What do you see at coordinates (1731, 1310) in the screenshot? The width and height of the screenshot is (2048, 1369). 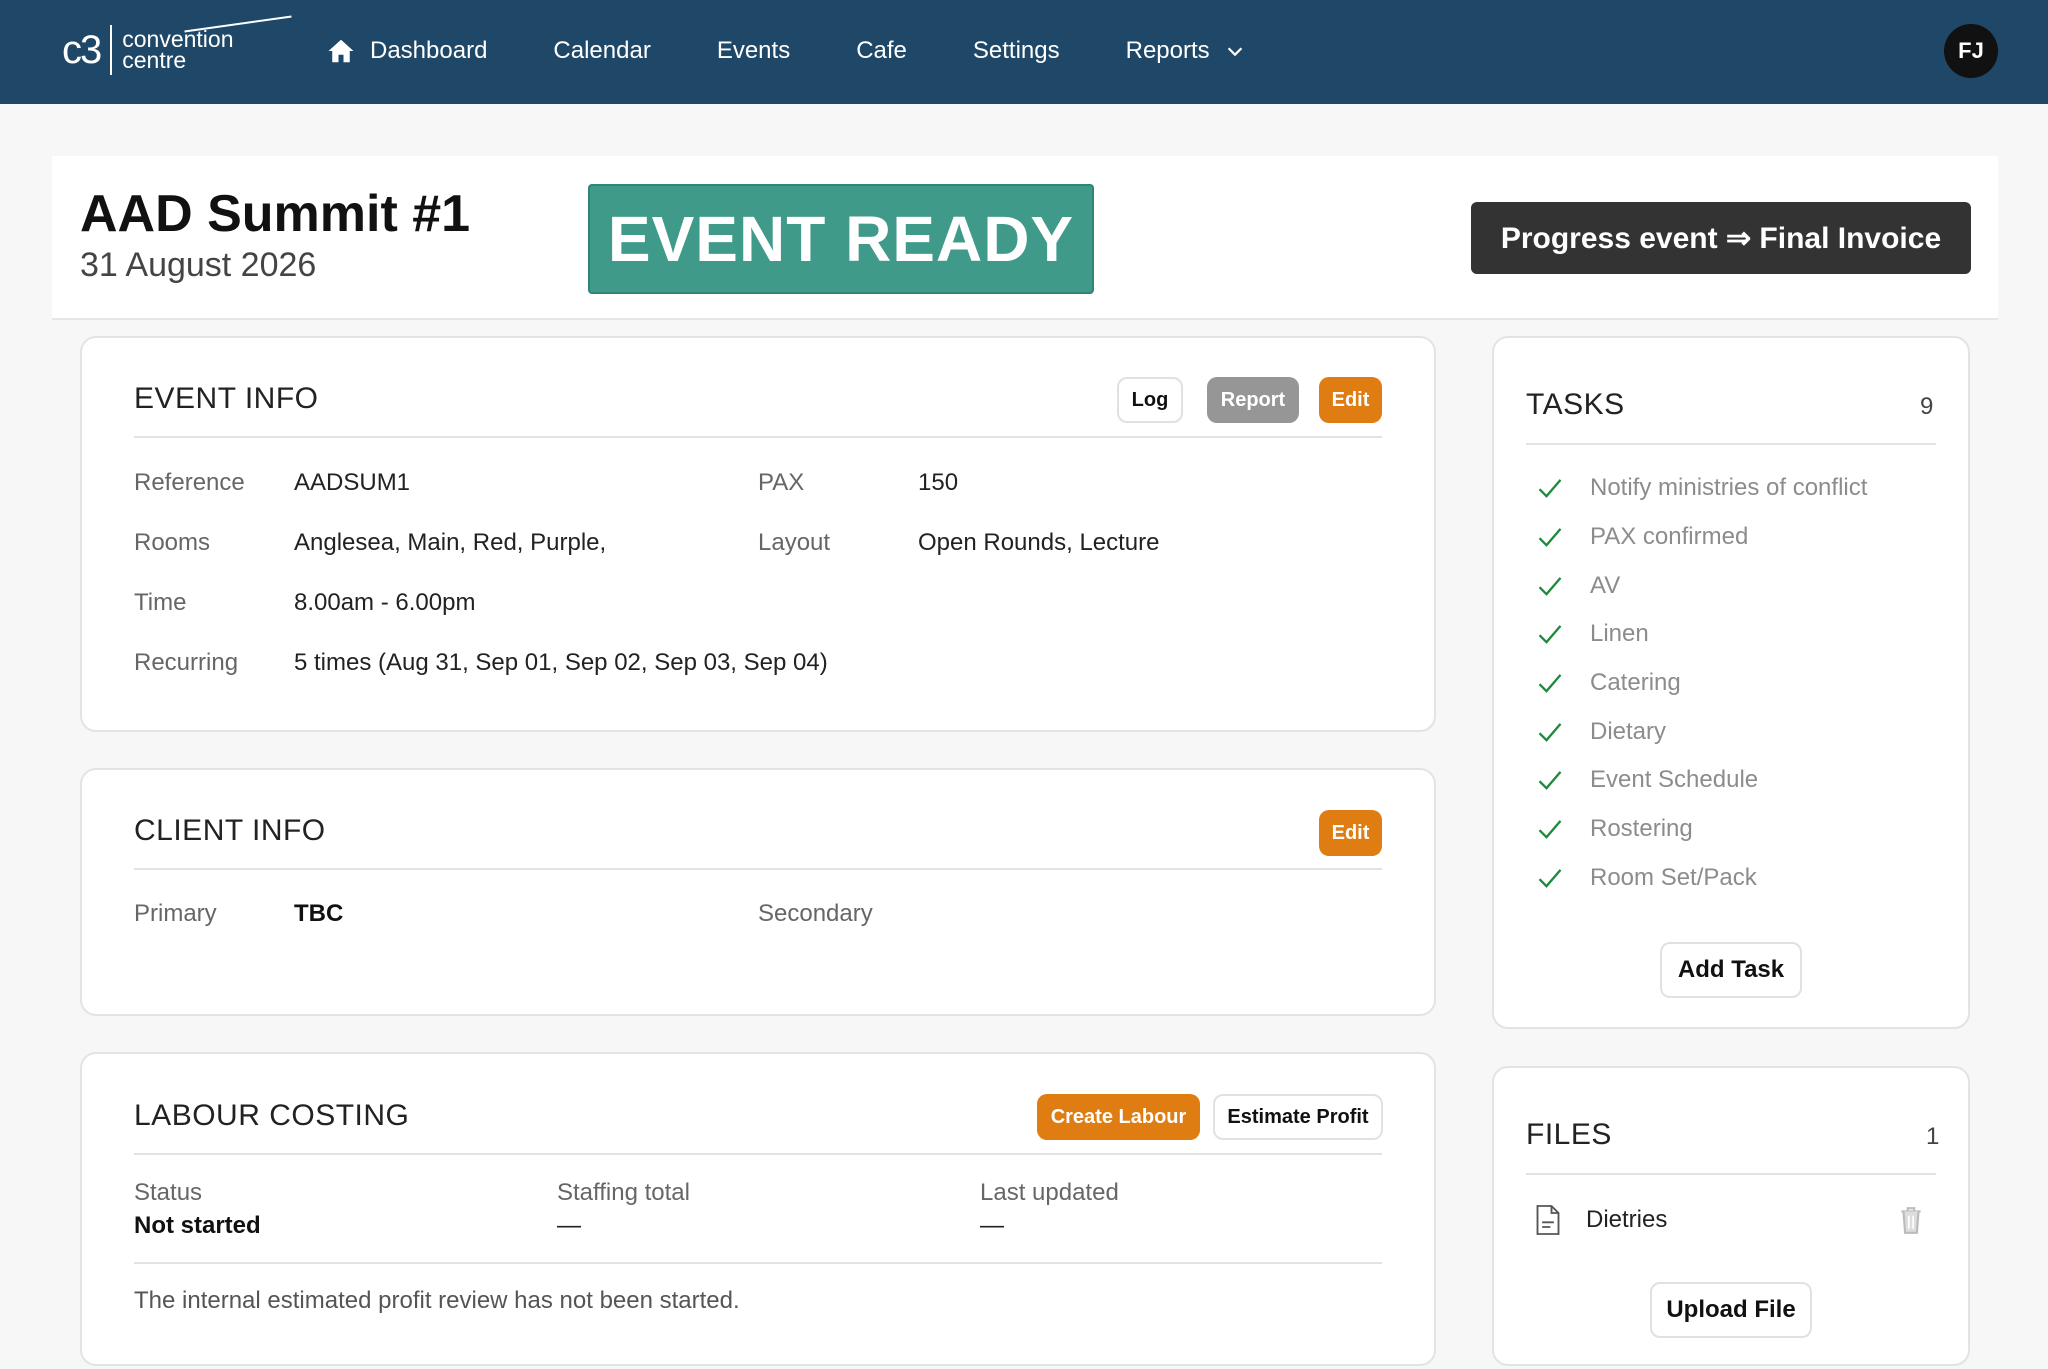 I see `upload-file-button: Upload File` at bounding box center [1731, 1310].